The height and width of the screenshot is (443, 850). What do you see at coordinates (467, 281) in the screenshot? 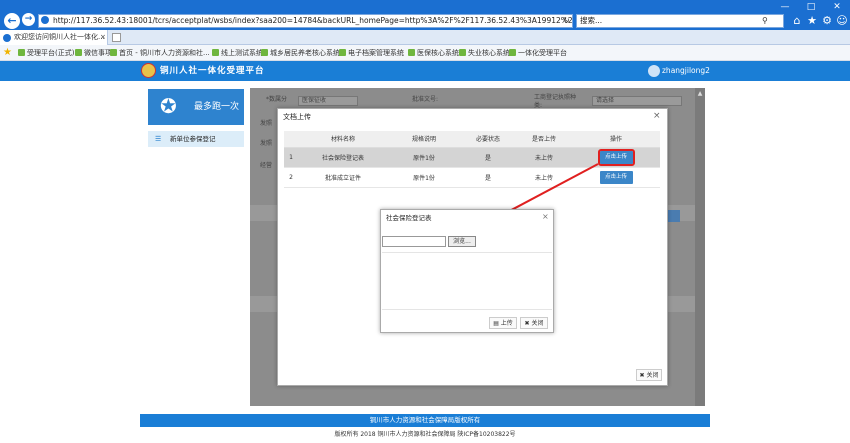
I see `file-list-area` at bounding box center [467, 281].